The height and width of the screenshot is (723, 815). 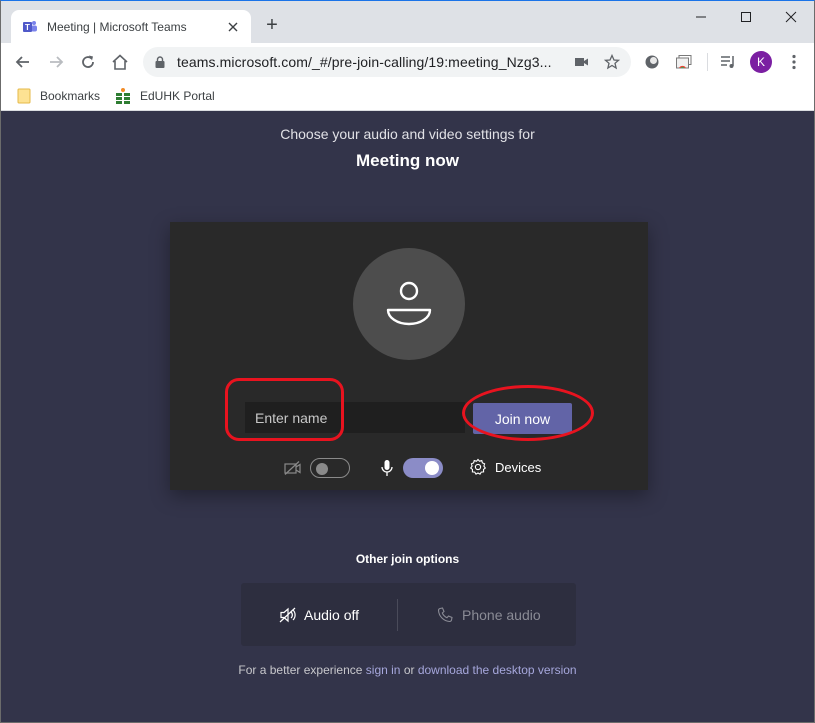 What do you see at coordinates (332, 614) in the screenshot?
I see `audio-off-label: Audio off` at bounding box center [332, 614].